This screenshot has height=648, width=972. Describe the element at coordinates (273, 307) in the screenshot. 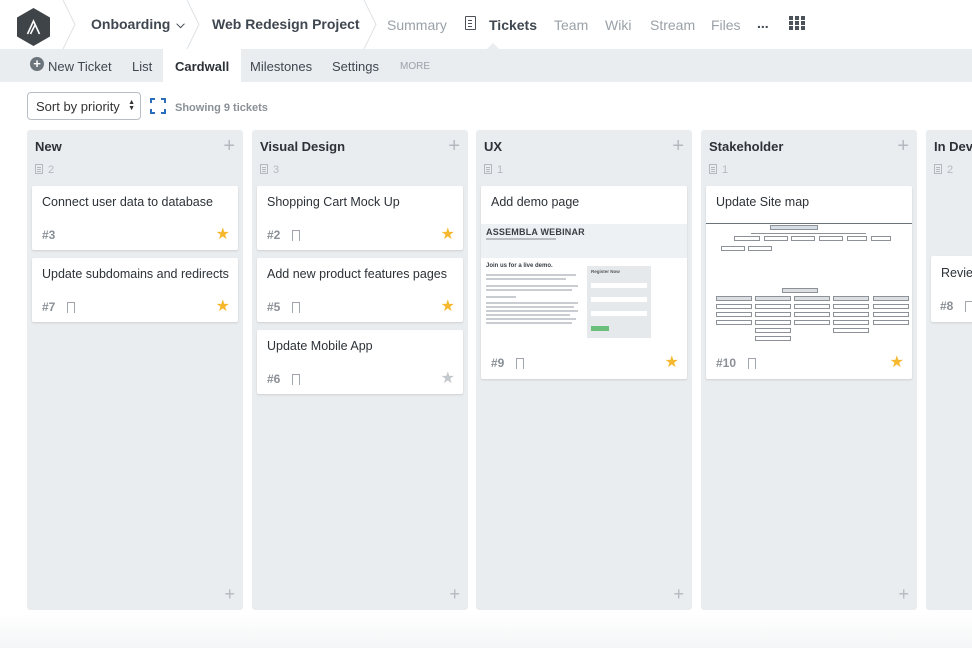

I see `ticket-number: #5` at that location.